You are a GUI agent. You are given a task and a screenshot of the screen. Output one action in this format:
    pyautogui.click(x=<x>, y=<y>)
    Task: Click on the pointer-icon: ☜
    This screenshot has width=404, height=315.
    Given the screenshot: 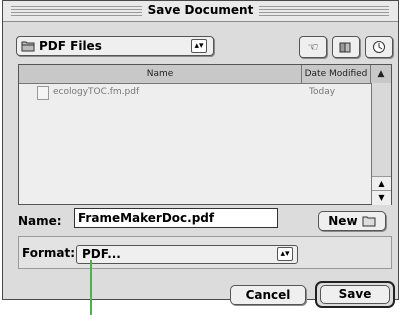 What is the action you would take?
    pyautogui.click(x=313, y=47)
    